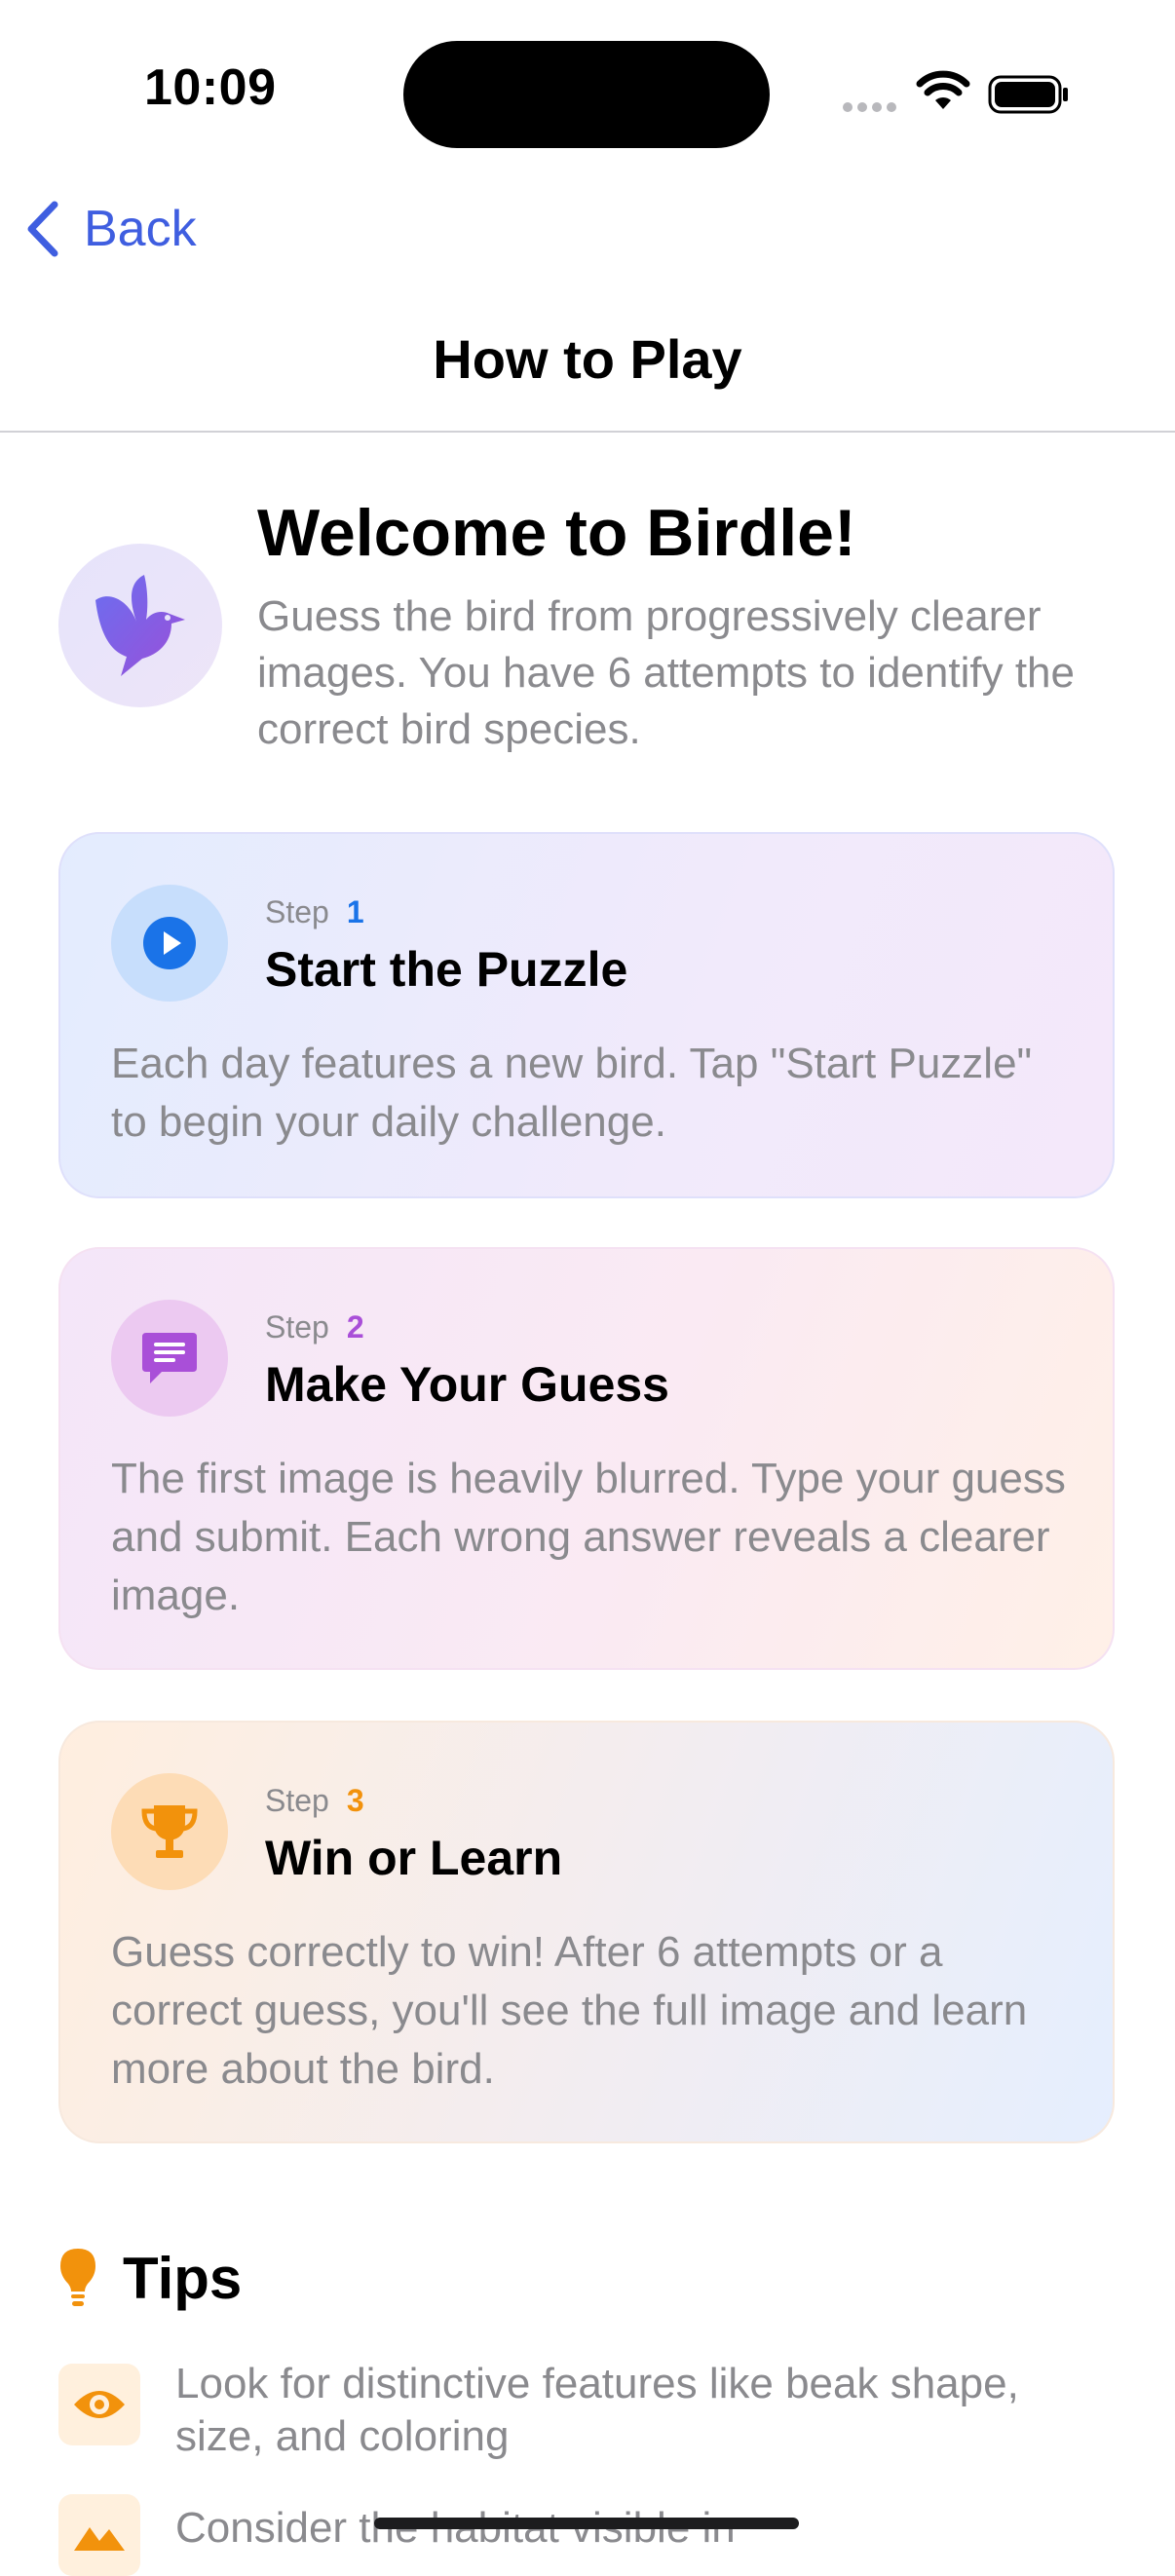  I want to click on trophy-icon, so click(169, 1831).